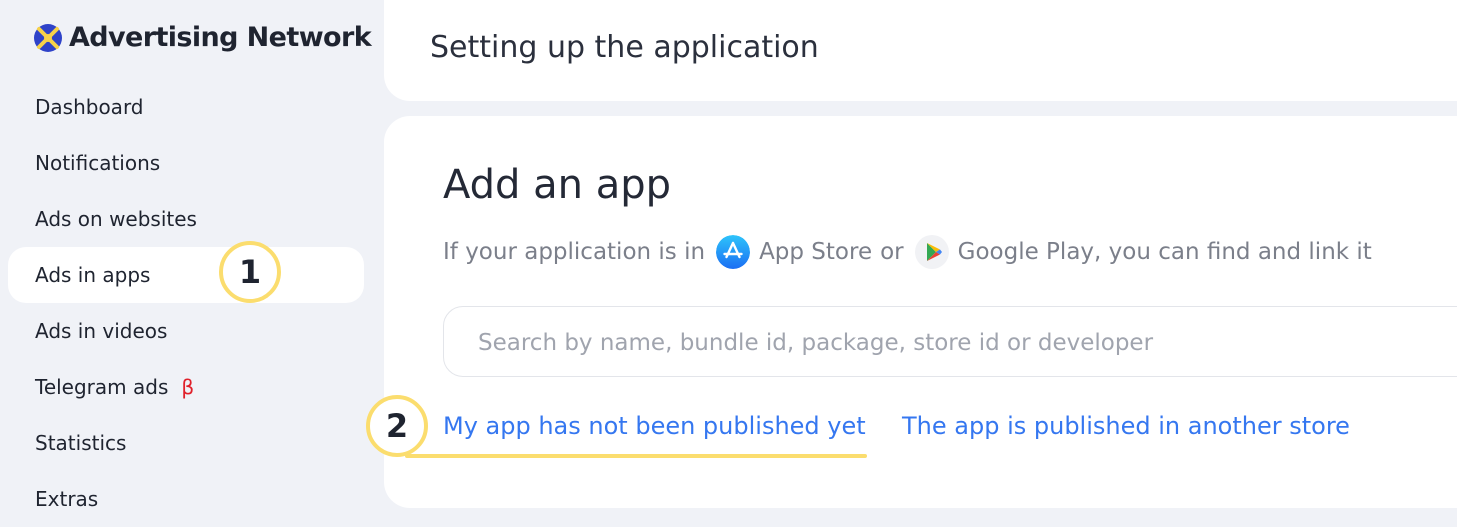 Image resolution: width=1457 pixels, height=527 pixels. Describe the element at coordinates (101, 331) in the screenshot. I see `sidebar-item-label: Ads in videos` at that location.